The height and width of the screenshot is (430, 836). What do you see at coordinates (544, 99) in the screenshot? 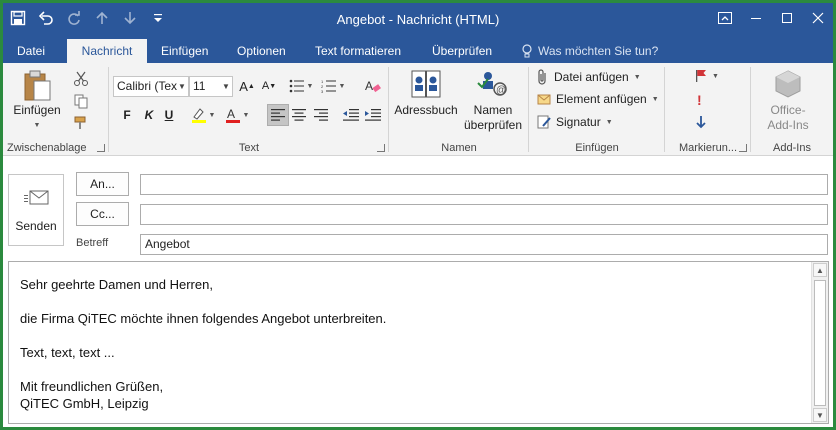
I see `envelope-icon` at bounding box center [544, 99].